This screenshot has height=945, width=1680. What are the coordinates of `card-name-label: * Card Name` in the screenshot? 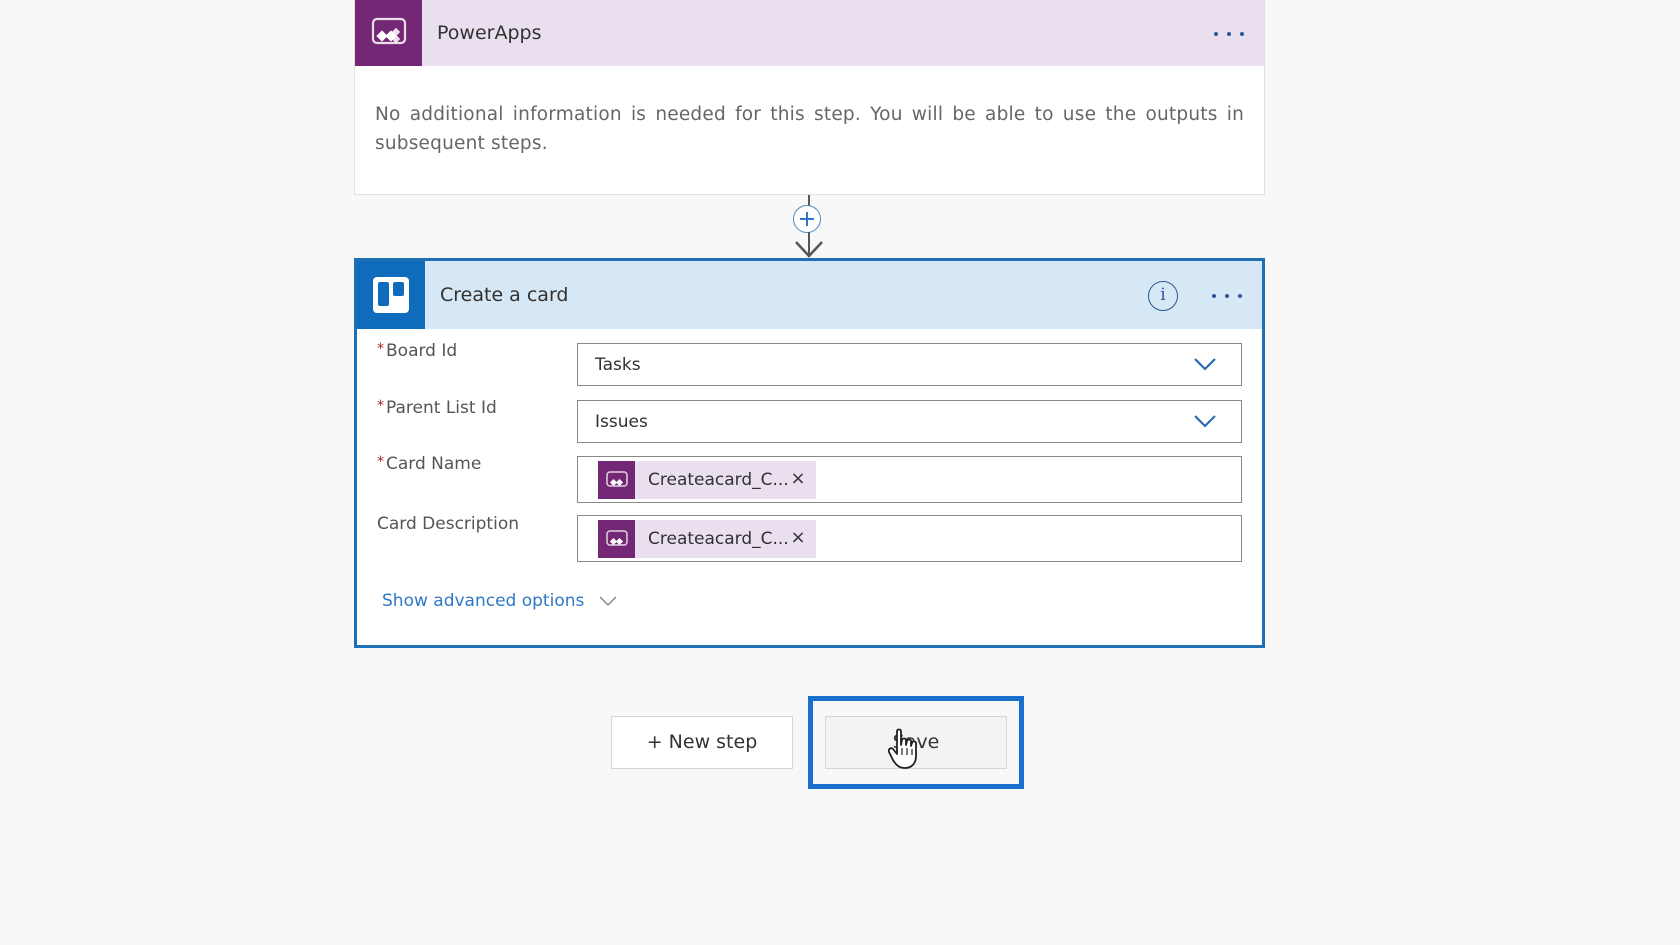 It's located at (429, 464).